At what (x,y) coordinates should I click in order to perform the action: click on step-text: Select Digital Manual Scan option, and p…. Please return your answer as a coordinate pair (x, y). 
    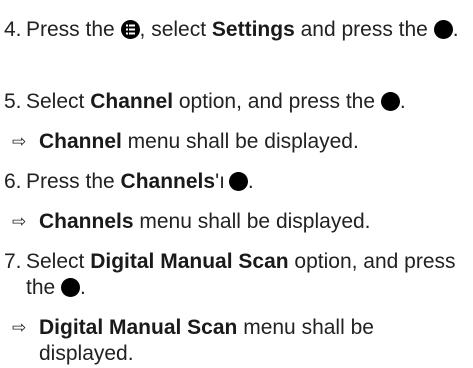
    Looking at the image, I should click on (241, 274).